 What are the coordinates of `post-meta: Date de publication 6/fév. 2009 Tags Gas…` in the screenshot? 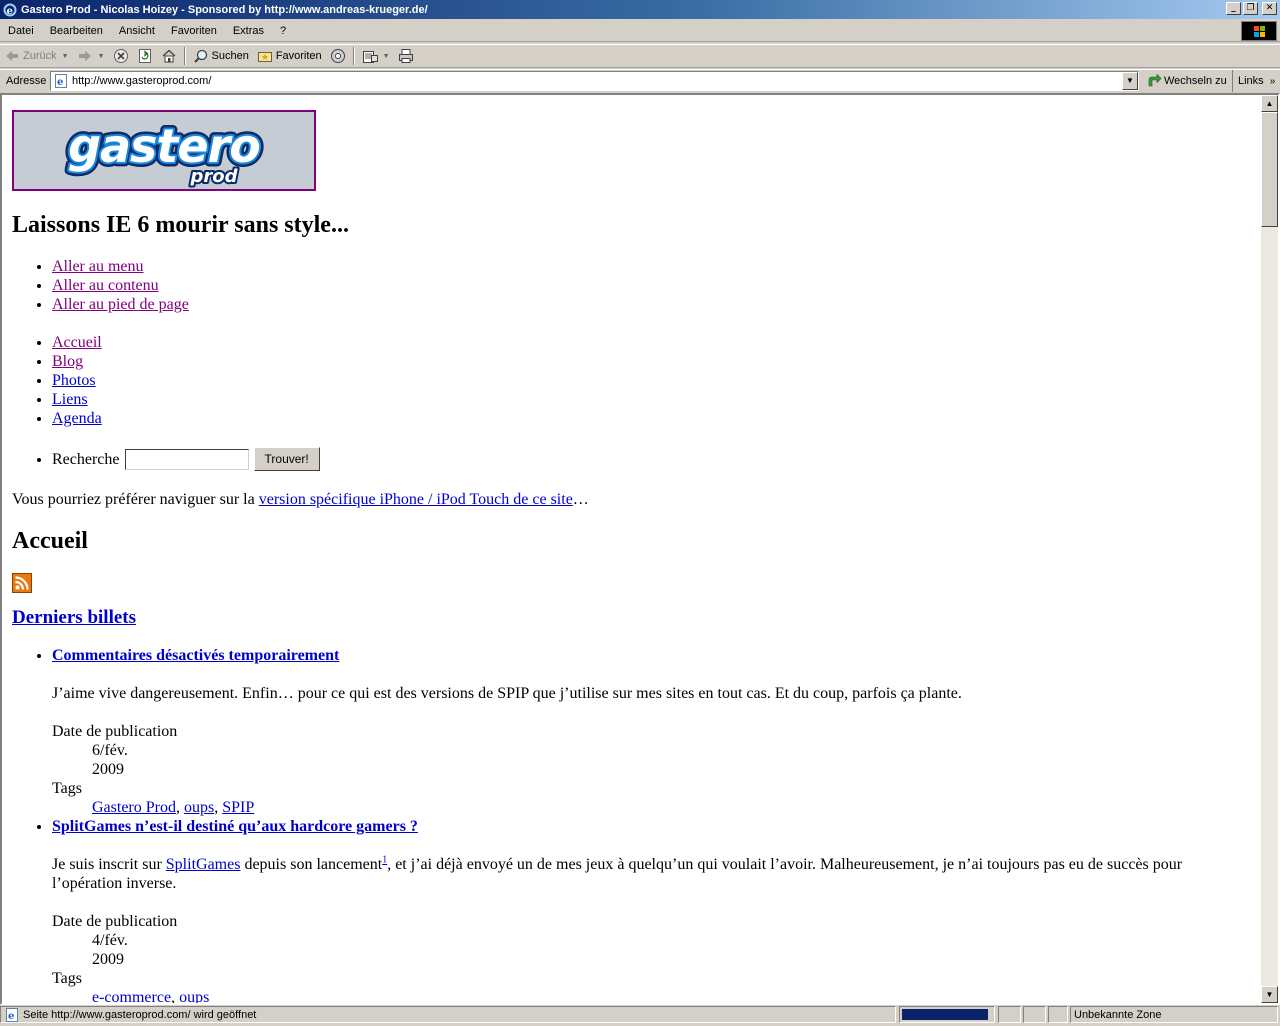 It's located at (652, 769).